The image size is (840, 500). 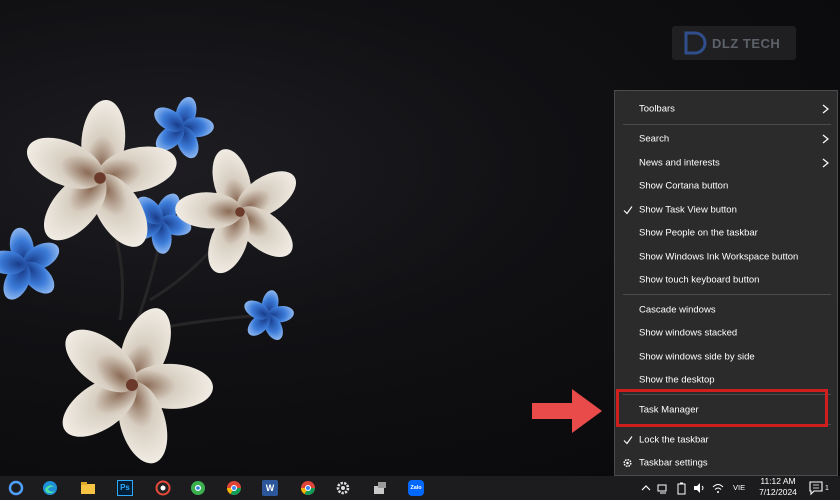 I want to click on zalo-icon: Zalo, so click(x=416, y=488).